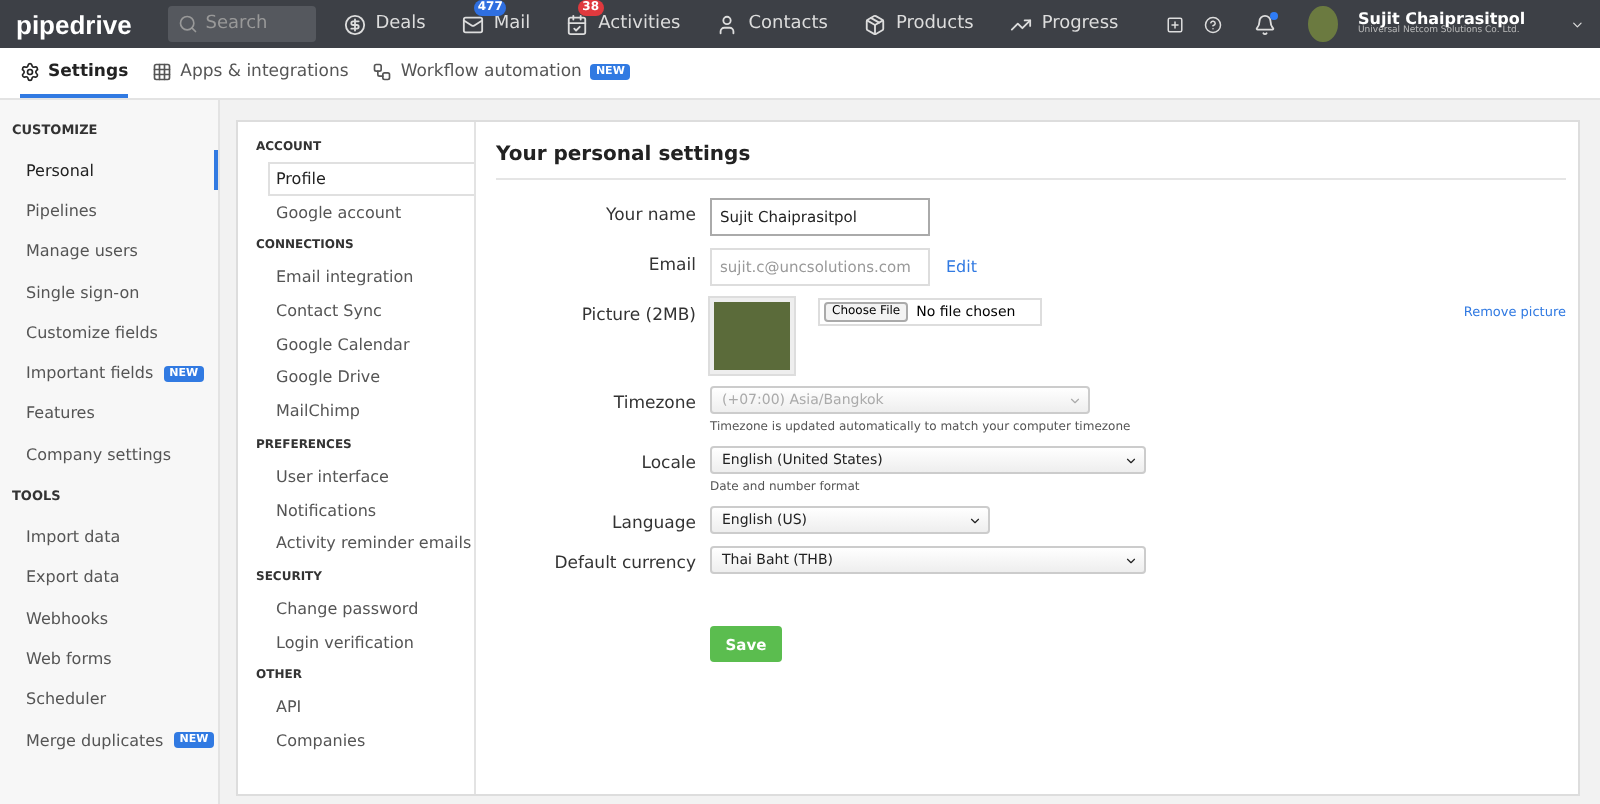  I want to click on nav-link: Products, so click(918, 24).